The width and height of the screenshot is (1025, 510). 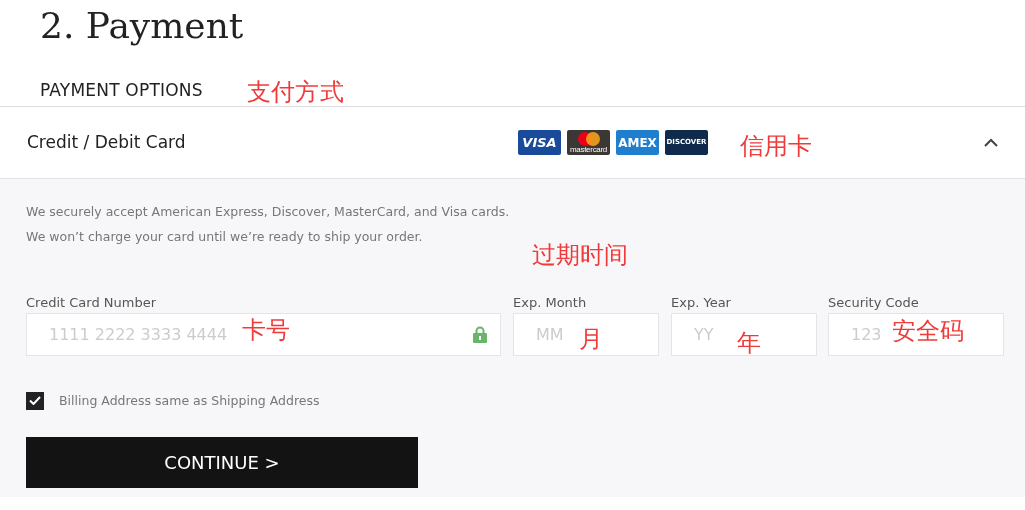 I want to click on field-label: Exp. Year, so click(x=701, y=303).